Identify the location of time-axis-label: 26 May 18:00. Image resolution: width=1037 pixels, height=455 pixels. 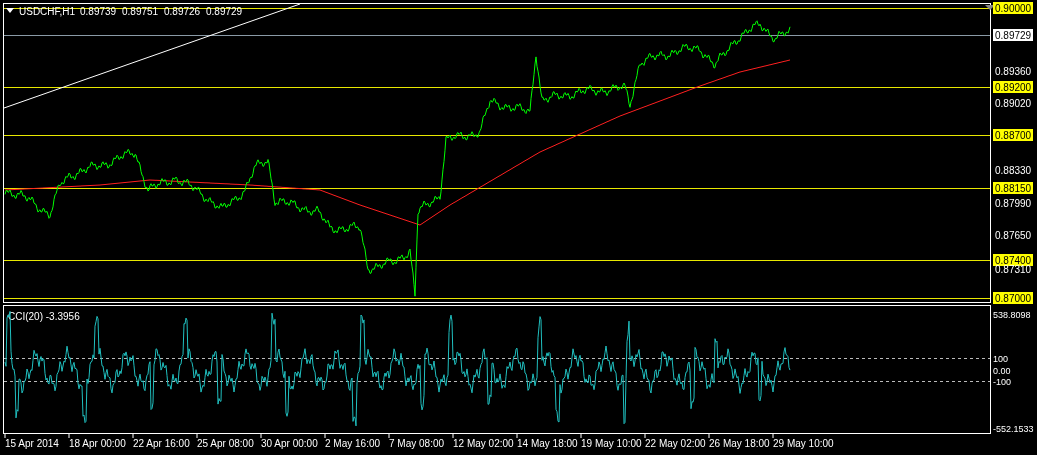
(739, 443).